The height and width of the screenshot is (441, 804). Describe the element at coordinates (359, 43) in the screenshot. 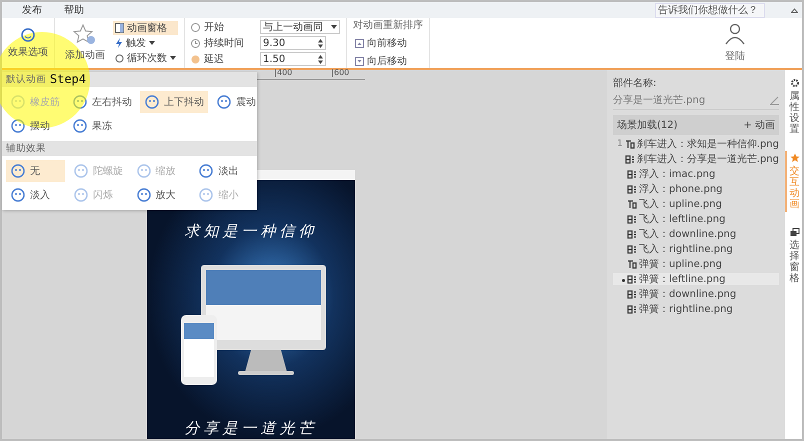

I see `up-icon` at that location.